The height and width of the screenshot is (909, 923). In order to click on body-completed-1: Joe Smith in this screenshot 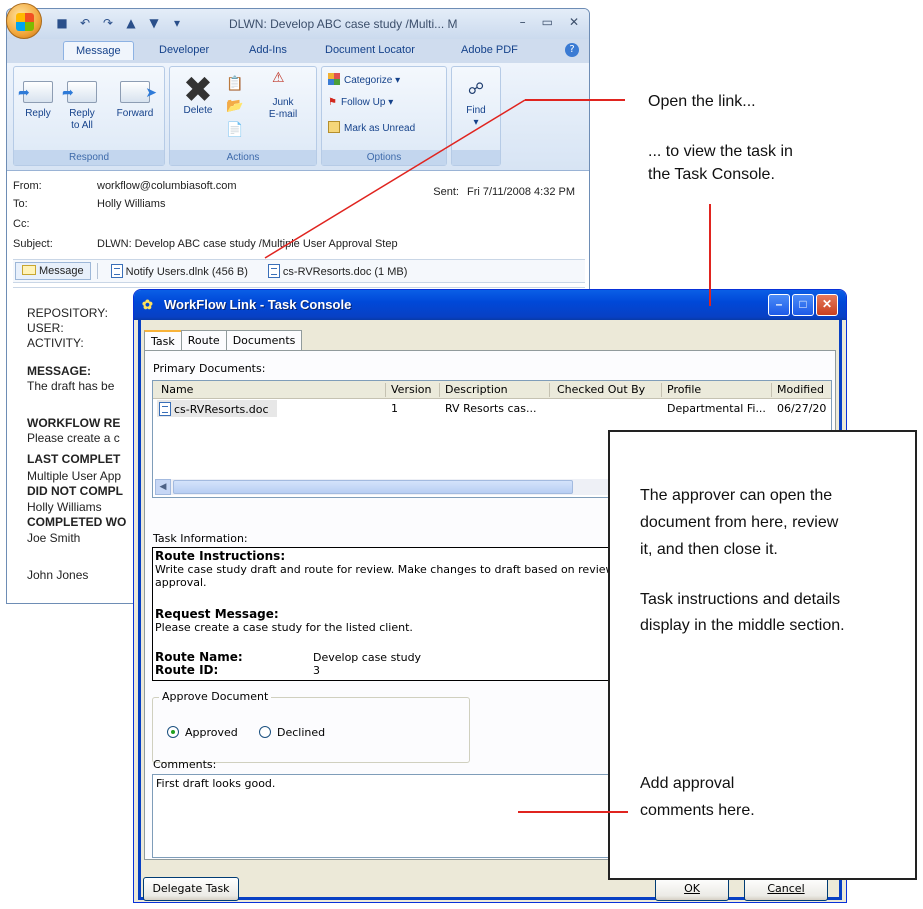, I will do `click(54, 538)`.